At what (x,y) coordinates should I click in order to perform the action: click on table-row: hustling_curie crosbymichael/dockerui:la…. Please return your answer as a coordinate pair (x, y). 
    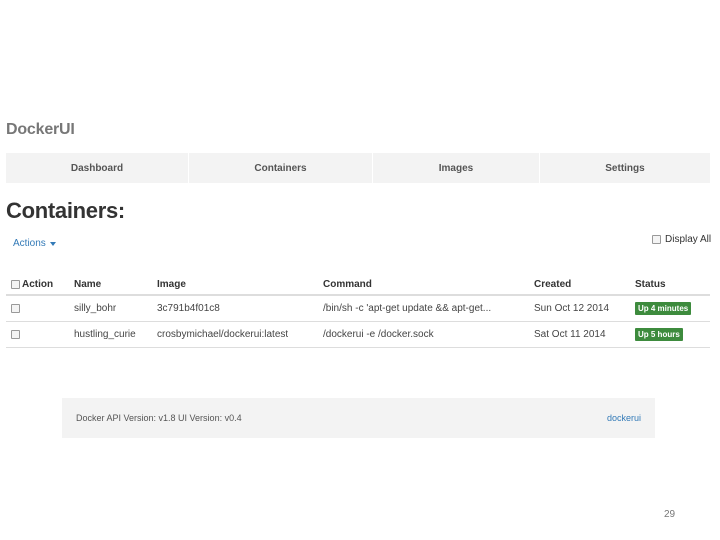
    Looking at the image, I should click on (358, 335).